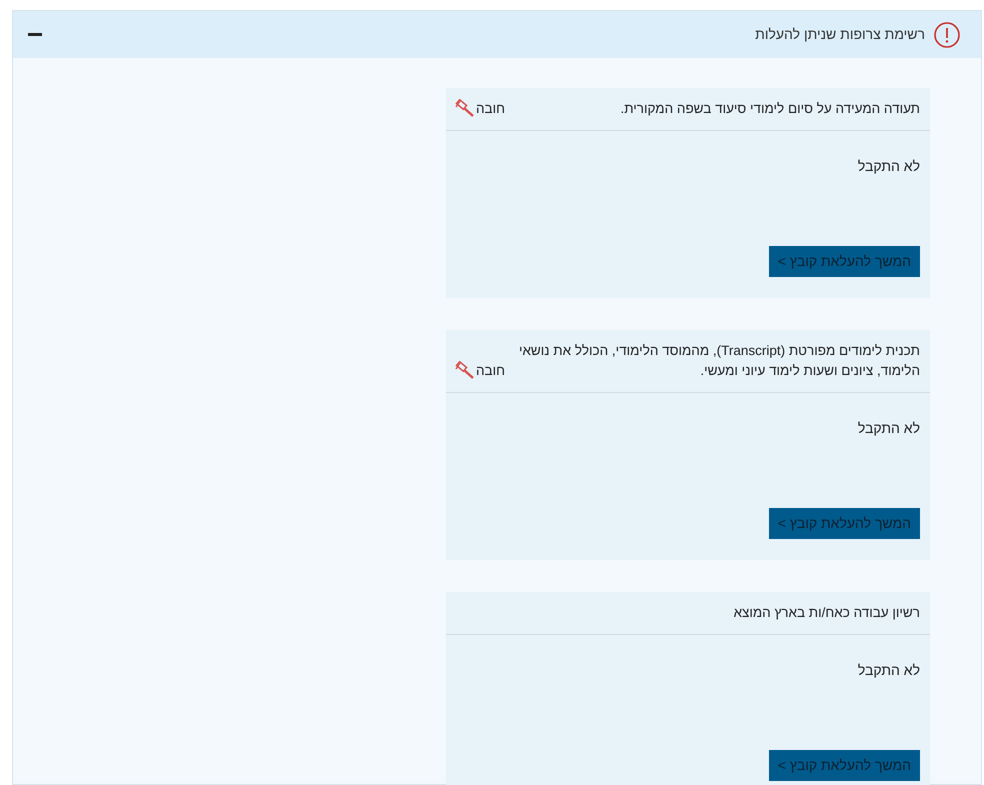 This screenshot has height=785, width=984. What do you see at coordinates (770, 109) in the screenshot?
I see `attachment-title: תעודה המעידה על סיום לימודי סיעוד בשפה המקורית.` at bounding box center [770, 109].